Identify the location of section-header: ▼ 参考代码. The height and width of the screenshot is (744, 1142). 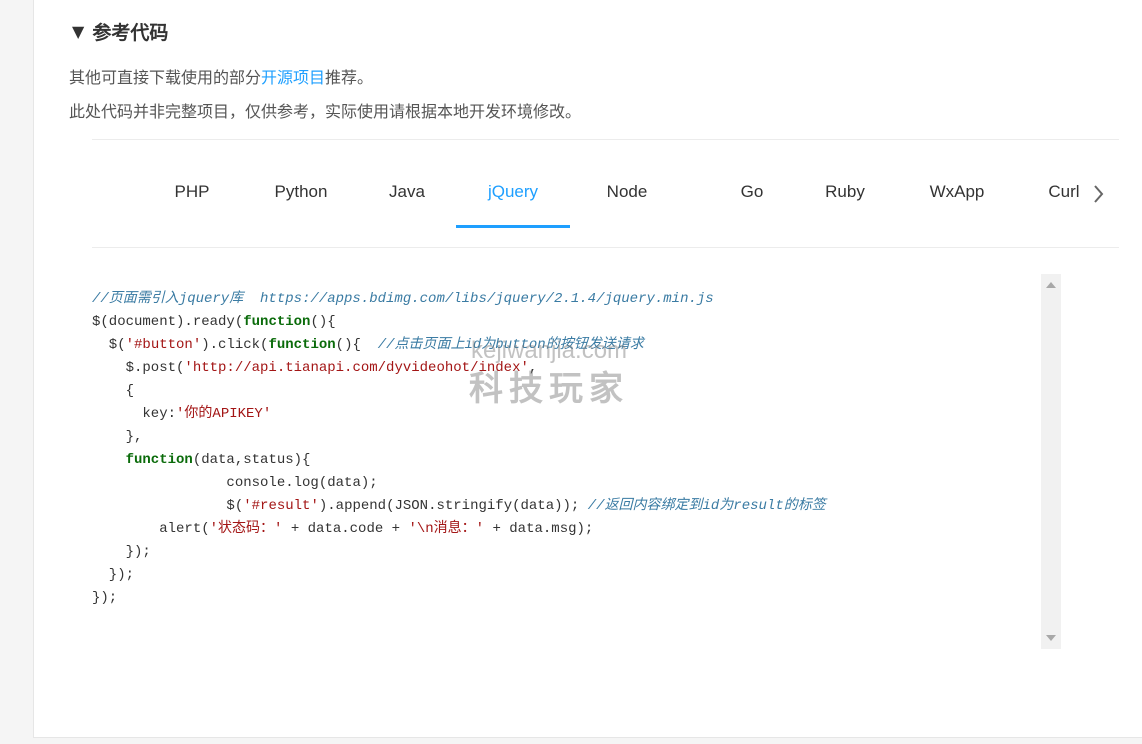
(120, 31).